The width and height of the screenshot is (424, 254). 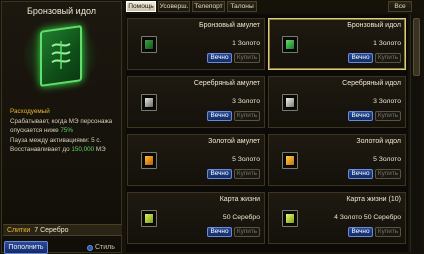 I want to click on currency-label: Слитки, so click(x=19, y=230).